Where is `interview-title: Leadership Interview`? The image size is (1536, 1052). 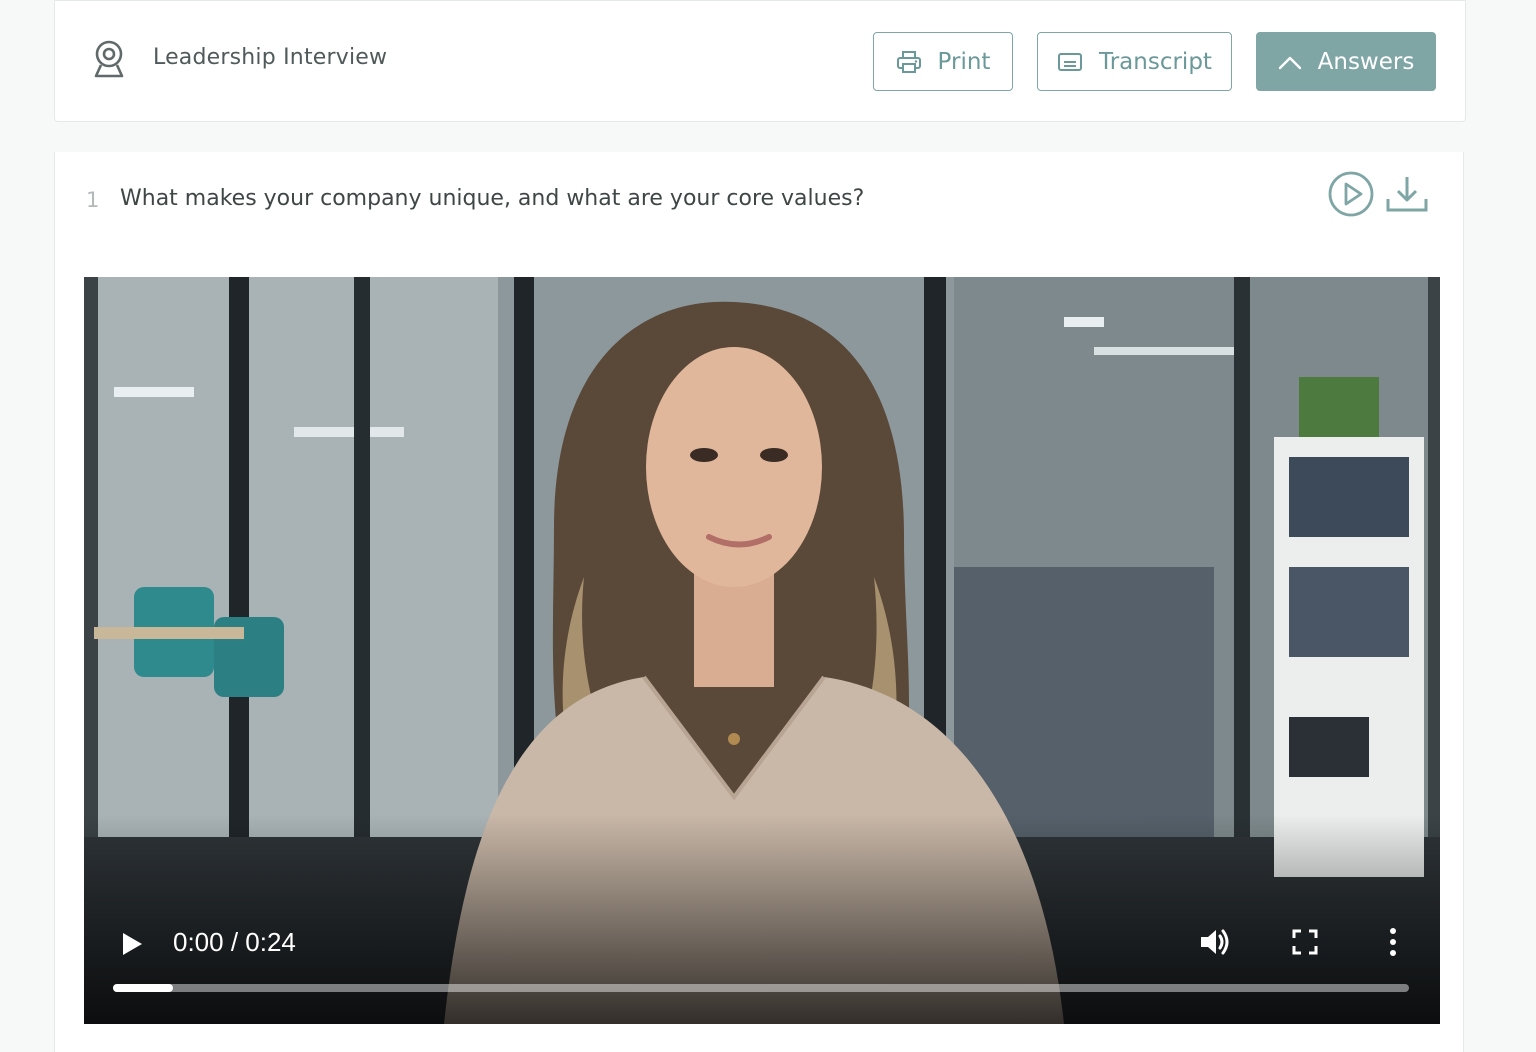
interview-title: Leadership Interview is located at coordinates (270, 57).